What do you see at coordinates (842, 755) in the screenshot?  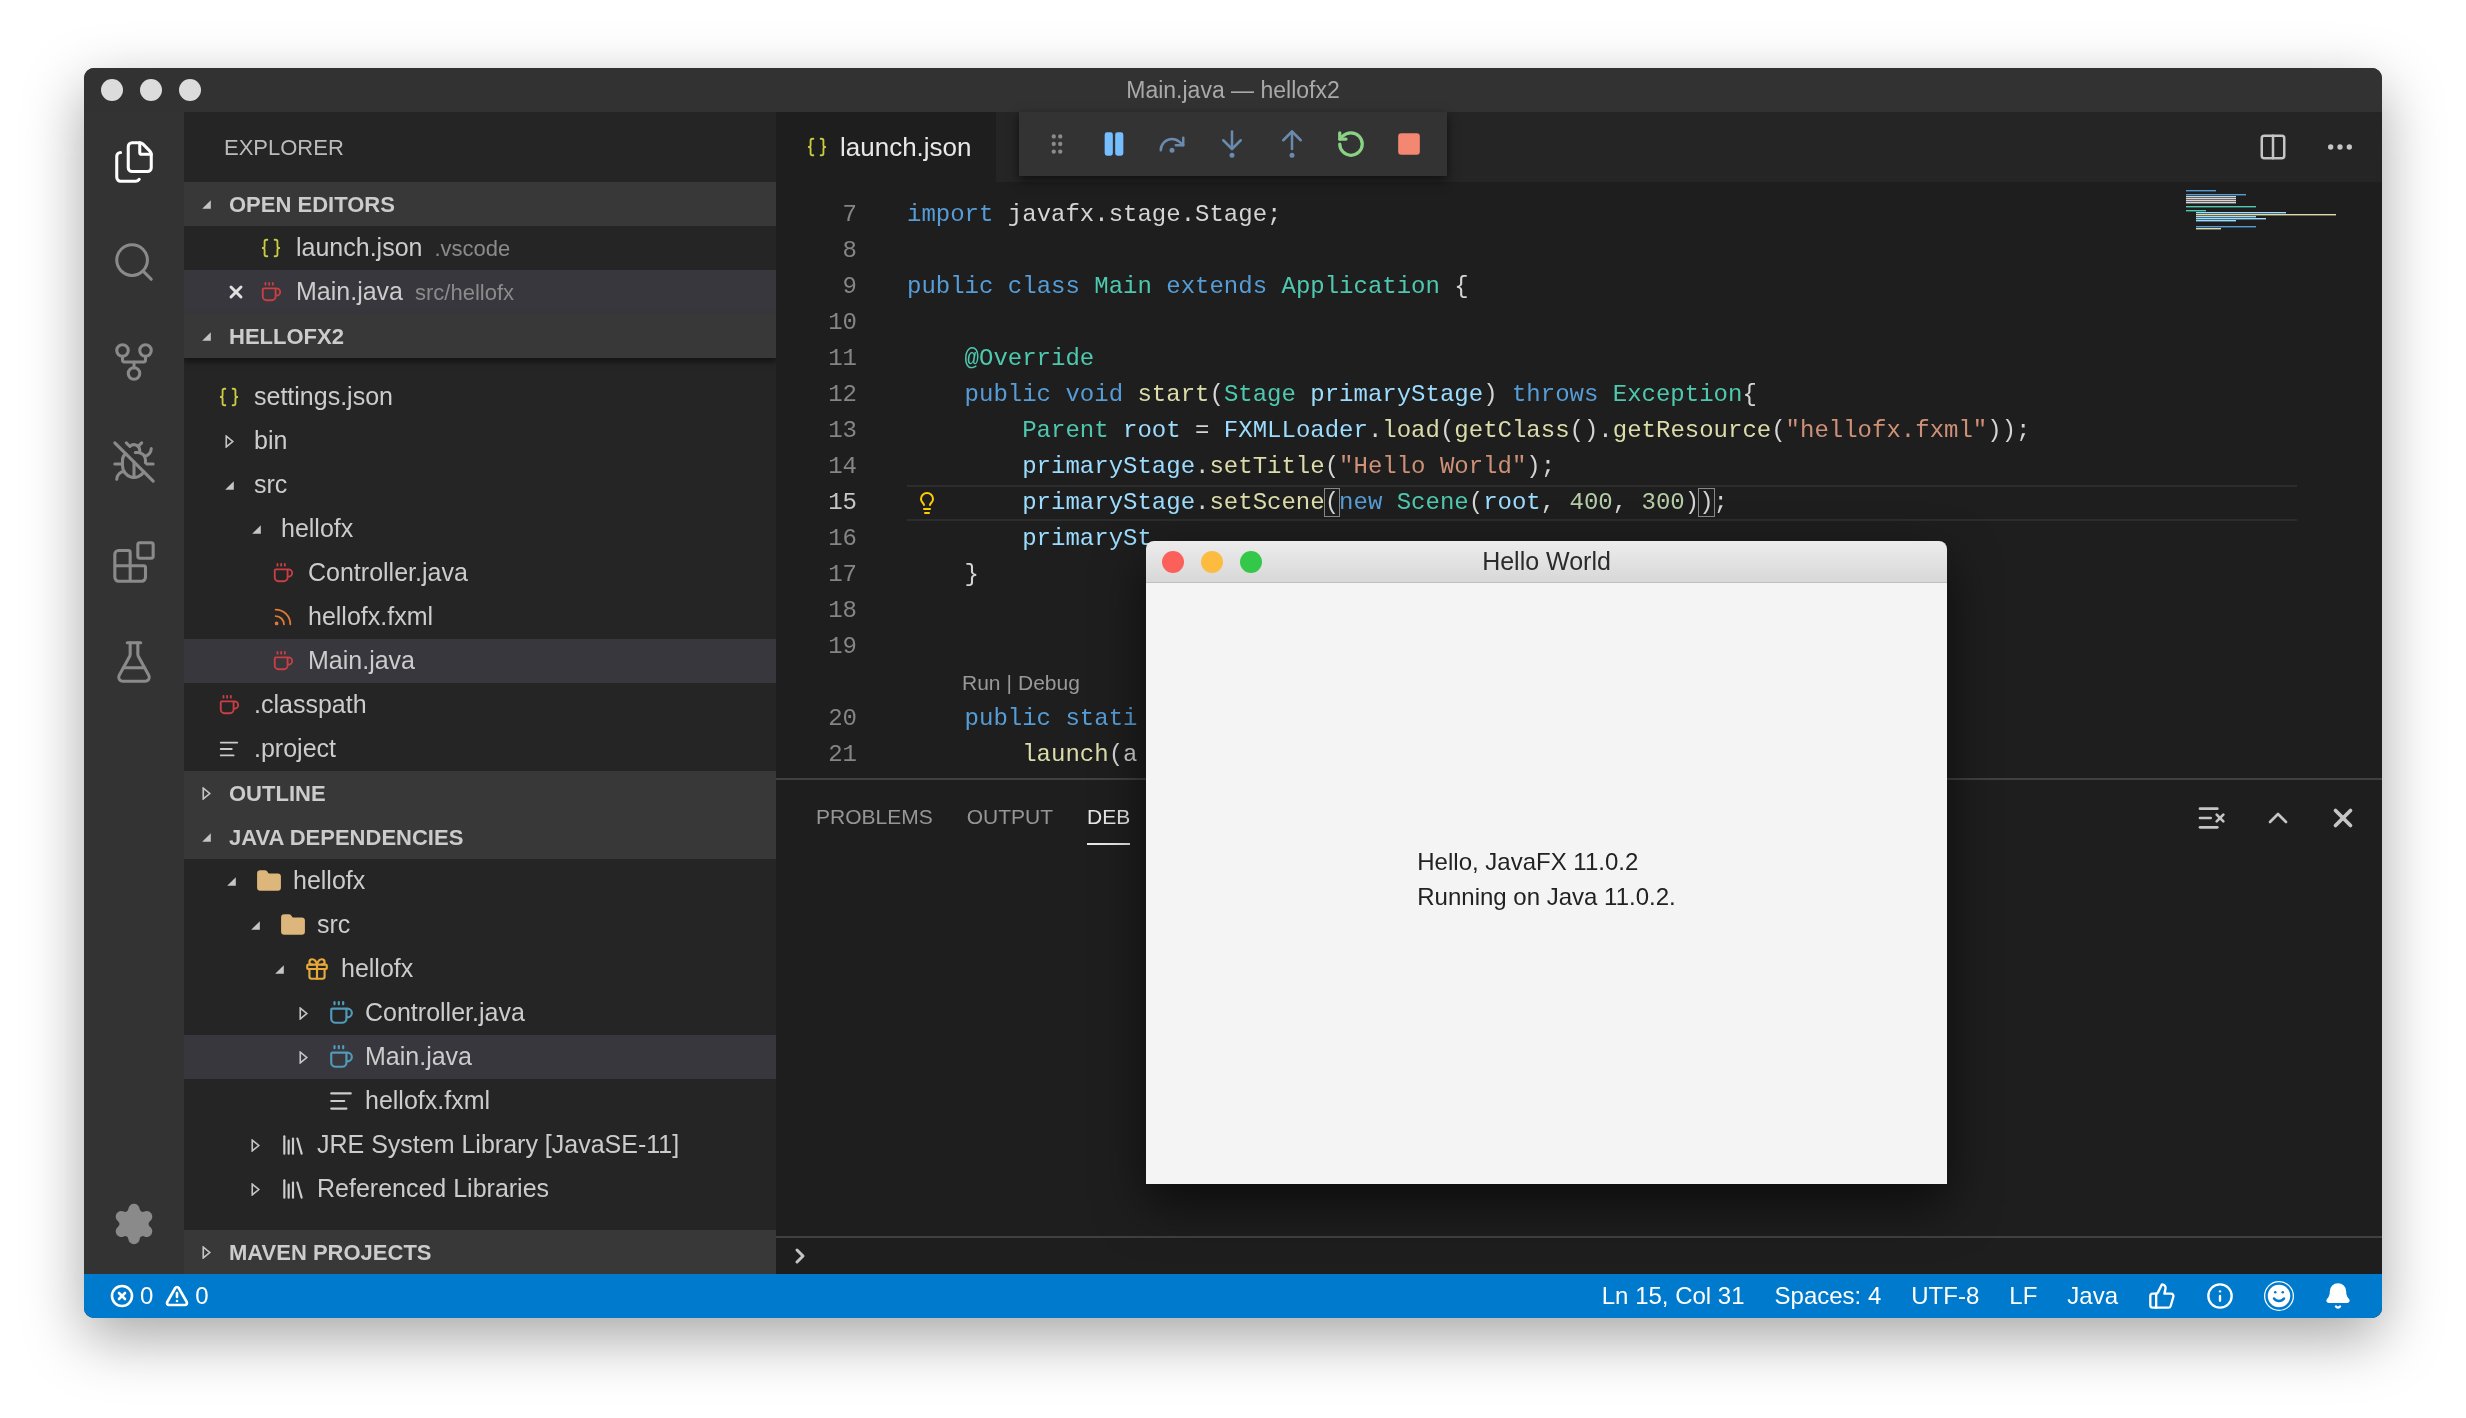 I see `line-number: 21` at bounding box center [842, 755].